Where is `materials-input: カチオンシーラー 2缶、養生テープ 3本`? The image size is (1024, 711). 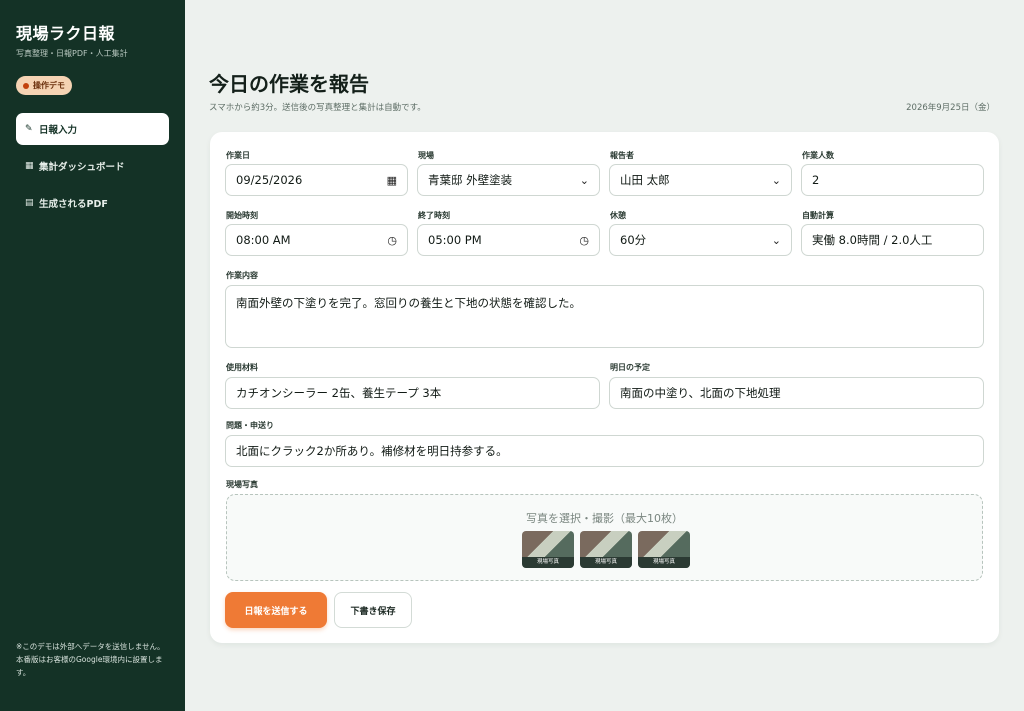 materials-input: カチオンシーラー 2缶、養生テープ 3本 is located at coordinates (412, 393).